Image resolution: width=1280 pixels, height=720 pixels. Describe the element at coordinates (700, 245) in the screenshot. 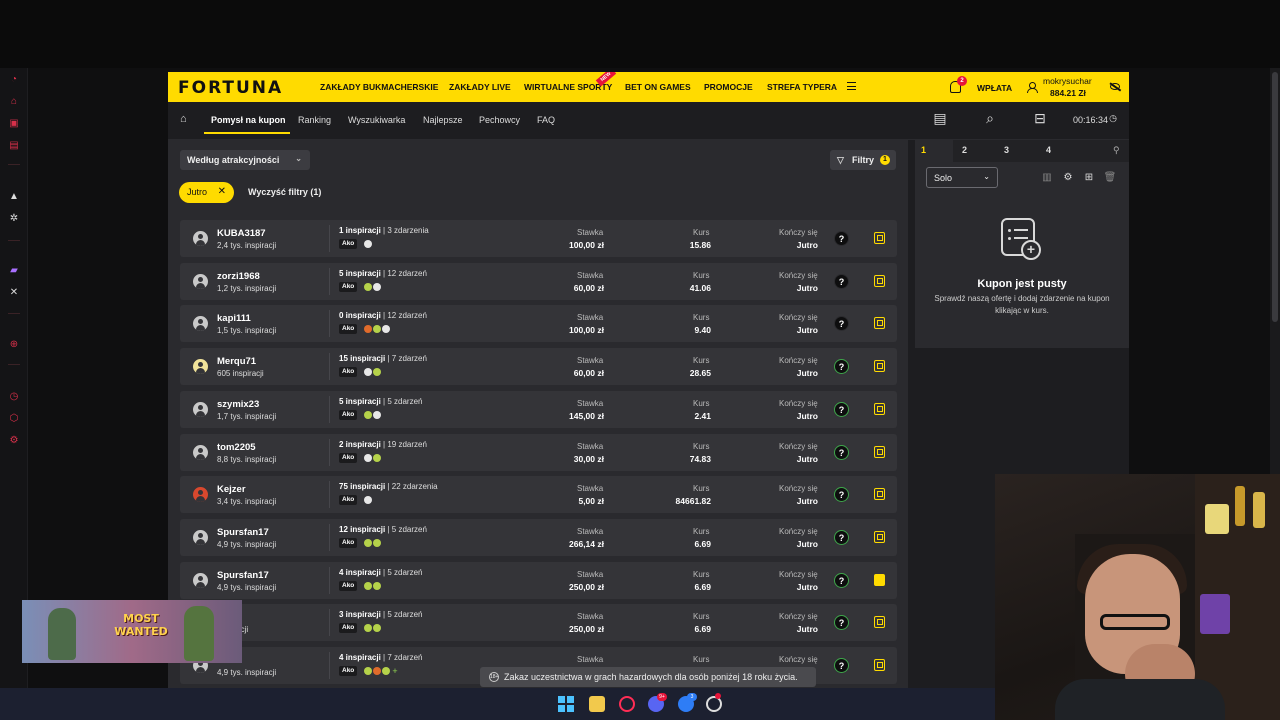

I see `odds-value: 15.86` at that location.